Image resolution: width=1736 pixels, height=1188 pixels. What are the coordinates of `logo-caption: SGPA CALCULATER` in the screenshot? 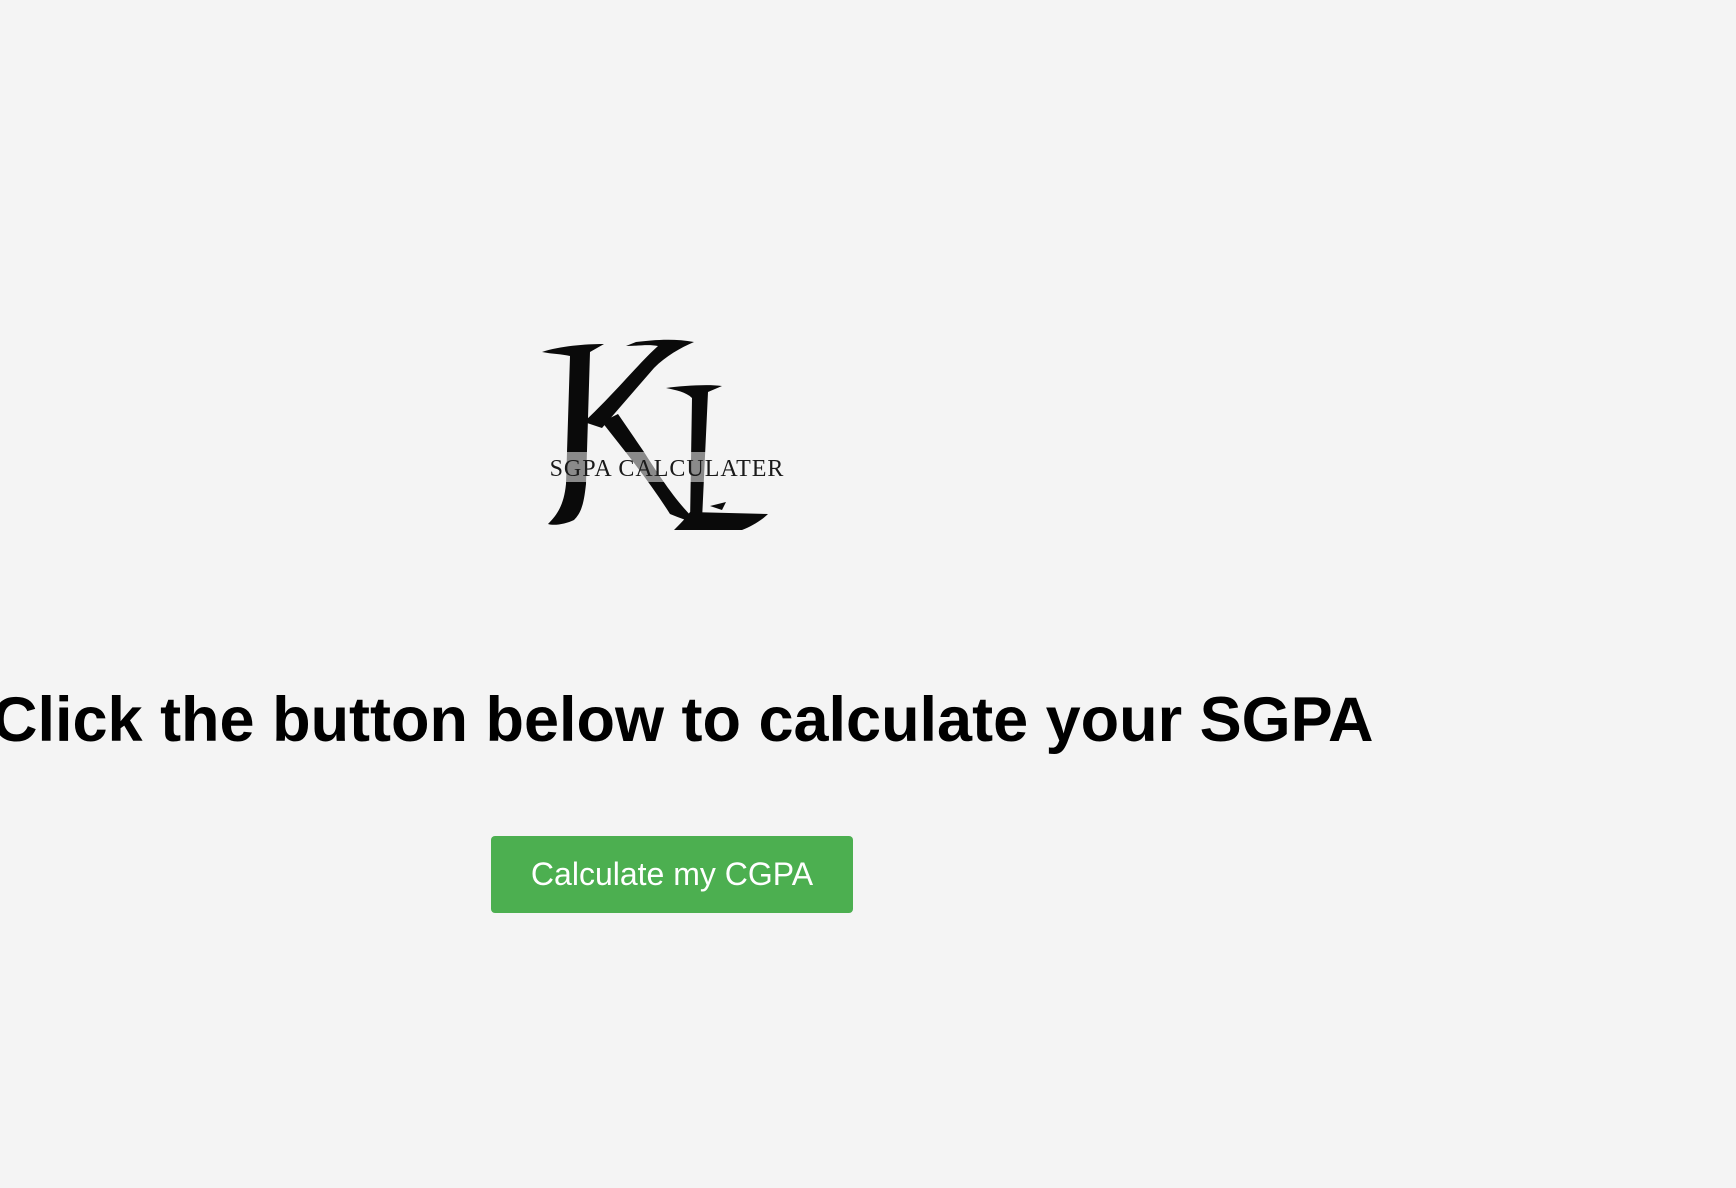 It's located at (667, 469).